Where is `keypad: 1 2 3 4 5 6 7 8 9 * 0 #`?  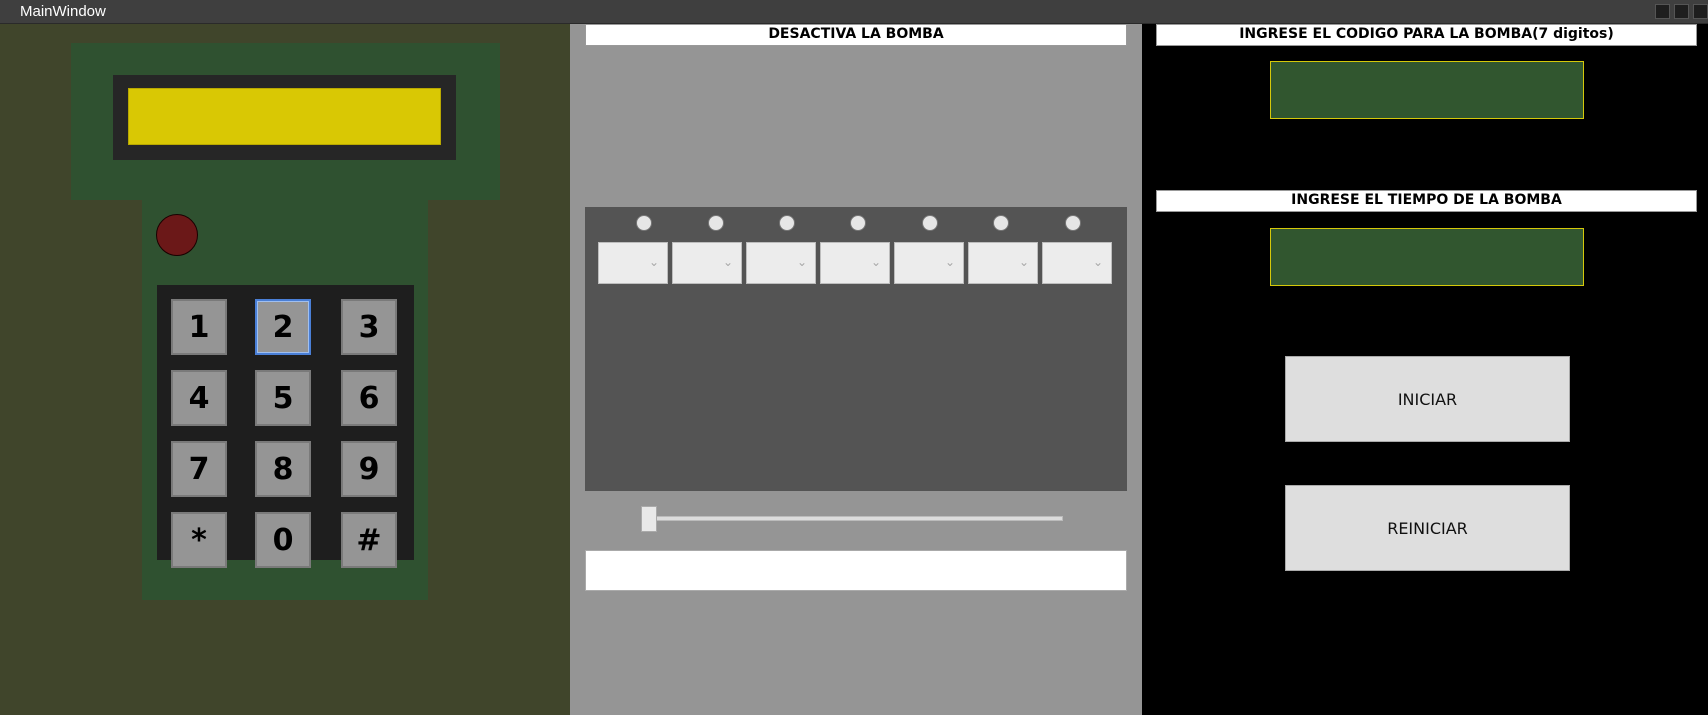
keypad: 1 2 3 4 5 6 7 8 9 * 0 # is located at coordinates (285, 426).